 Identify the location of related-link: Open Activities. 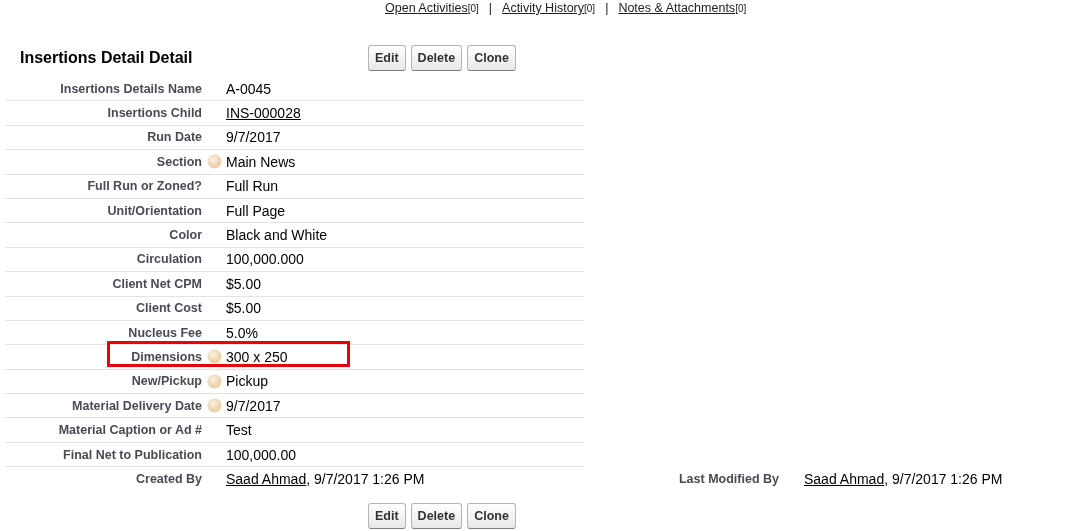
(426, 8).